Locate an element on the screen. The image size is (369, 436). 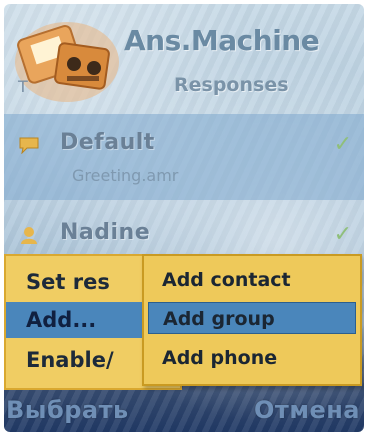
list-item-subtitle: Greeting.amr is located at coordinates (125, 175).